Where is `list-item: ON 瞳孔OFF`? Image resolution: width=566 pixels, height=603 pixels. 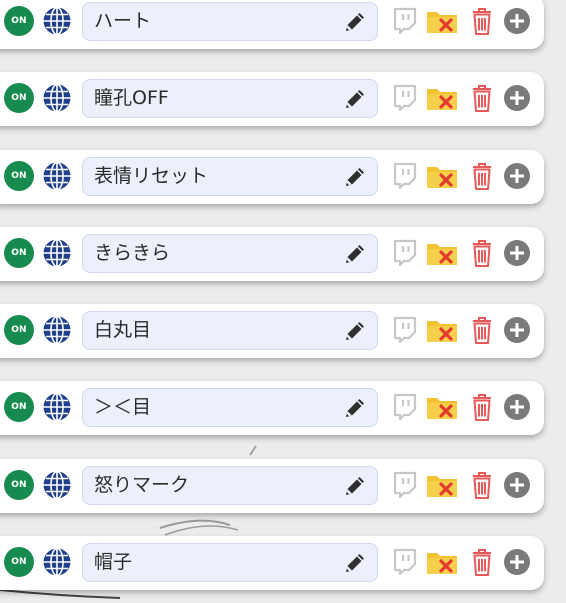 list-item: ON 瞳孔OFF is located at coordinates (272, 99).